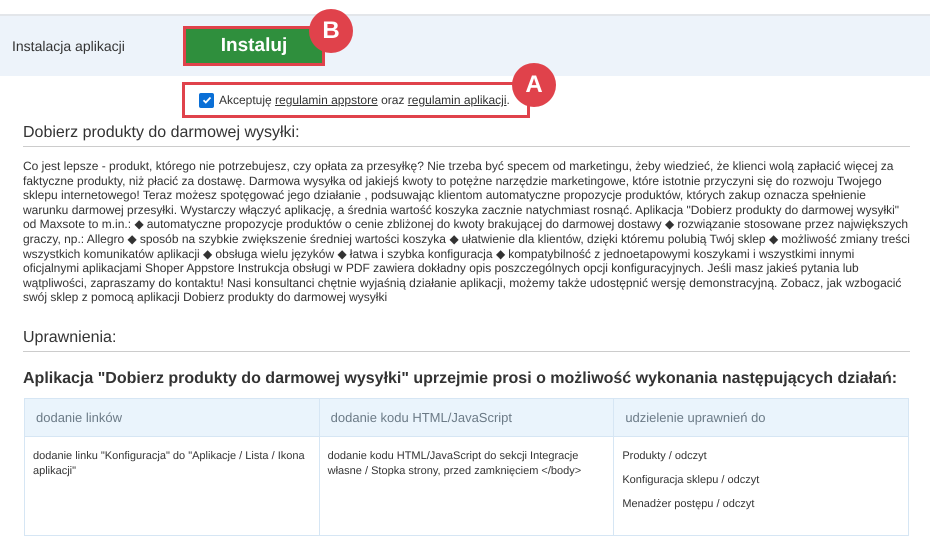  Describe the element at coordinates (169, 463) in the screenshot. I see `permission-item: dodanie linku "Konfiguracja" do "Aplikacje / Lista / Ikona aplikacji"` at that location.